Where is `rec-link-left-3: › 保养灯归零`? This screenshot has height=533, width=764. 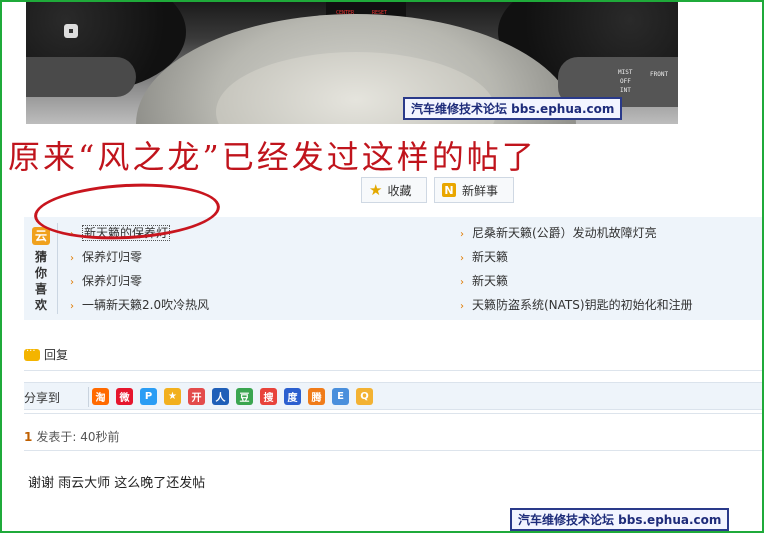 rec-link-left-3: › 保养灯归零 is located at coordinates (106, 280).